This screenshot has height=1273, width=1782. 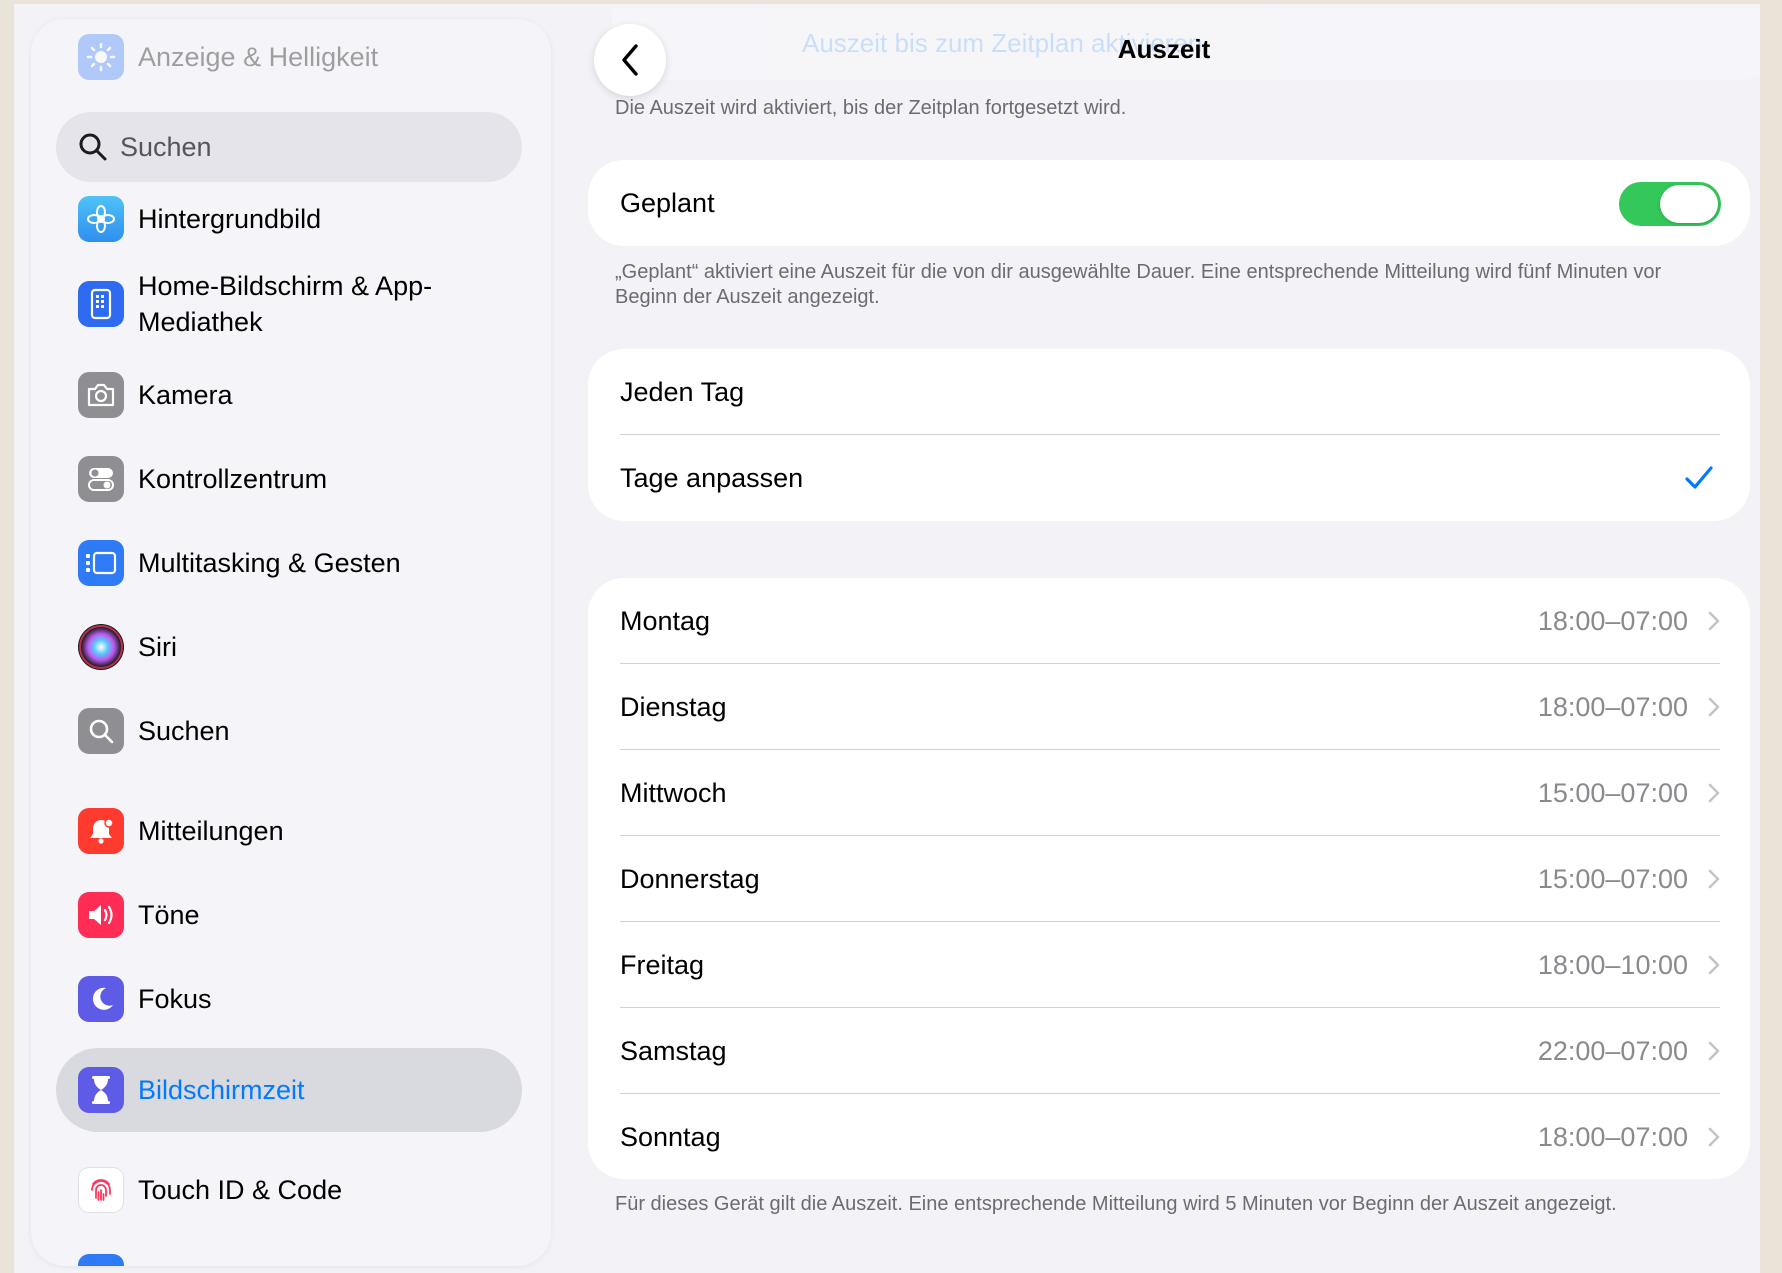 I want to click on bell-icon, so click(x=101, y=831).